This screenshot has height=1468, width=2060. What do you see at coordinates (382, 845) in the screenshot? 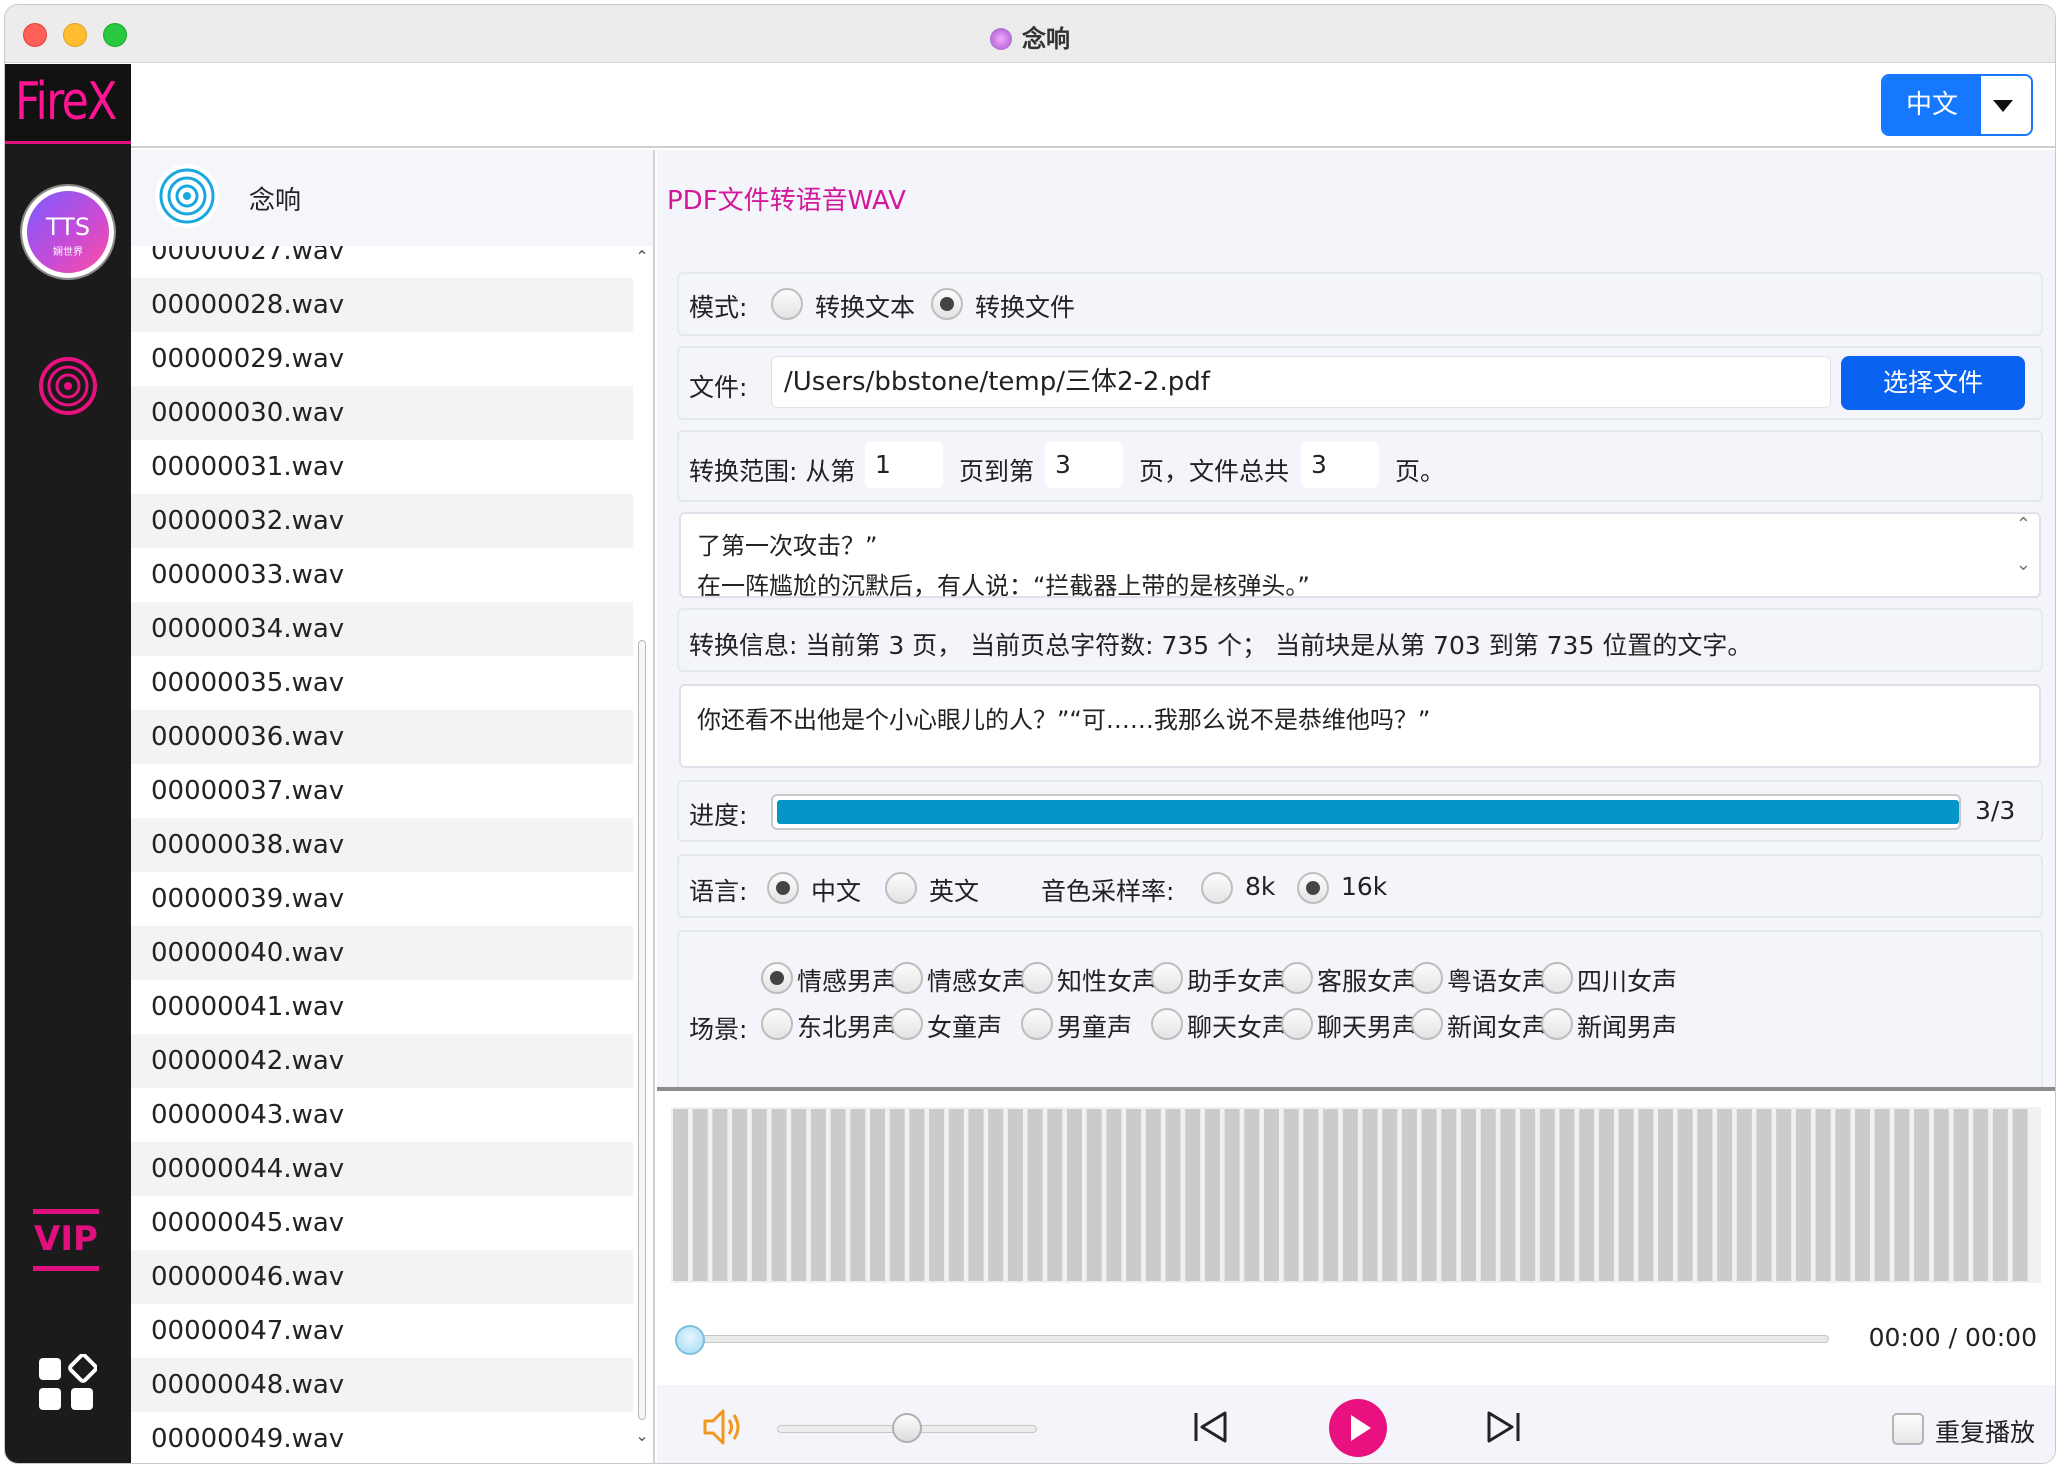
I see `list-item: 00000038.wav` at bounding box center [382, 845].